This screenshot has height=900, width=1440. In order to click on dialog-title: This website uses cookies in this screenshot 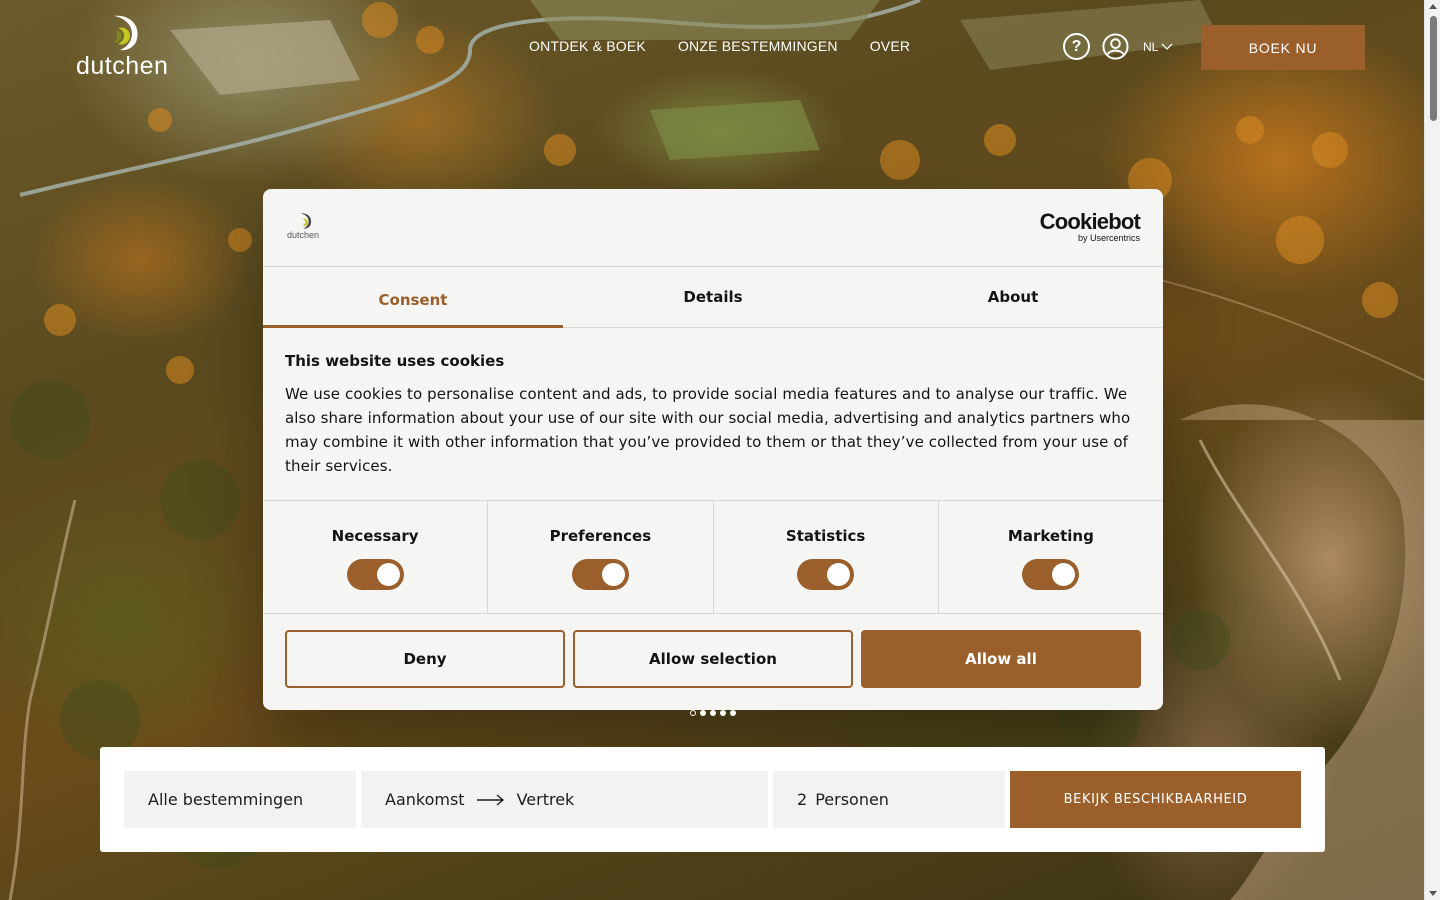, I will do `click(395, 361)`.